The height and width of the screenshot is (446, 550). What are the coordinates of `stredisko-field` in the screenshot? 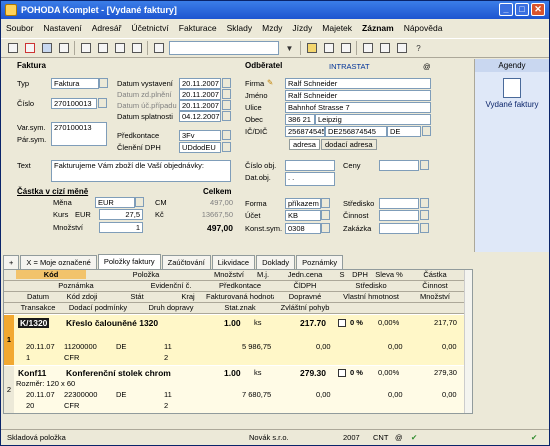 It's located at (399, 203).